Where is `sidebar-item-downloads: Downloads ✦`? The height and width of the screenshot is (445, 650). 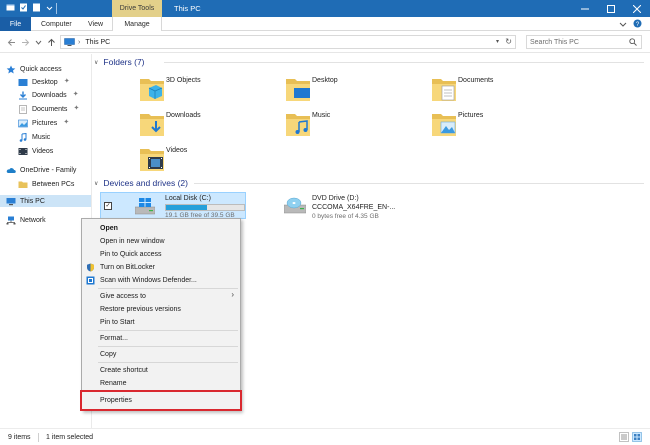
sidebar-item-downloads: Downloads ✦ is located at coordinates (48, 95).